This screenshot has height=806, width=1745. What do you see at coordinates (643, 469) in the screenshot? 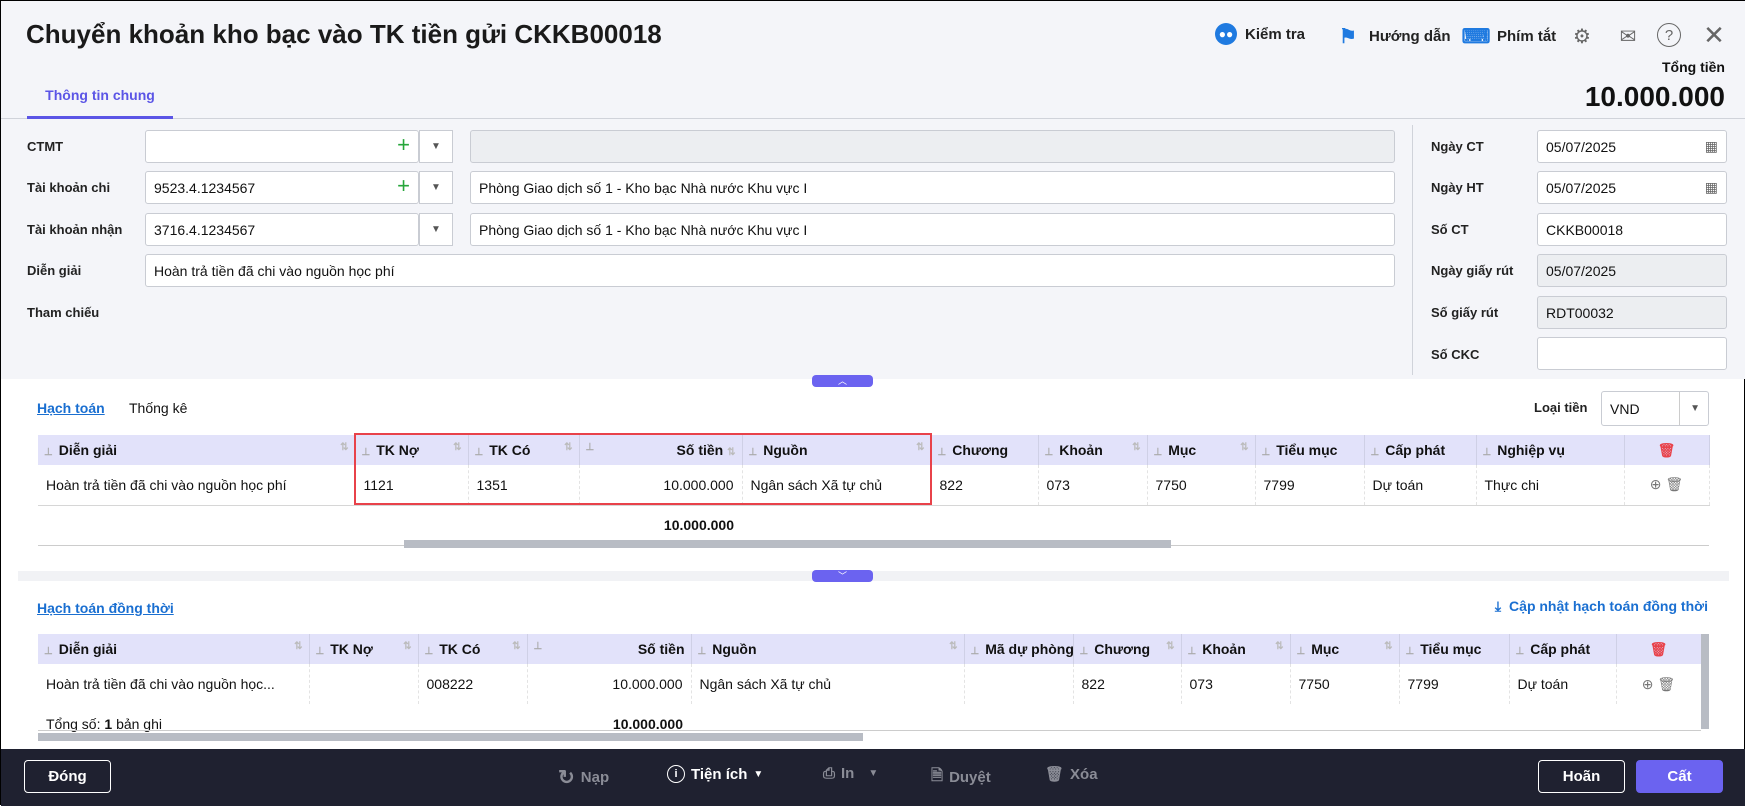
I see `highlight-box` at bounding box center [643, 469].